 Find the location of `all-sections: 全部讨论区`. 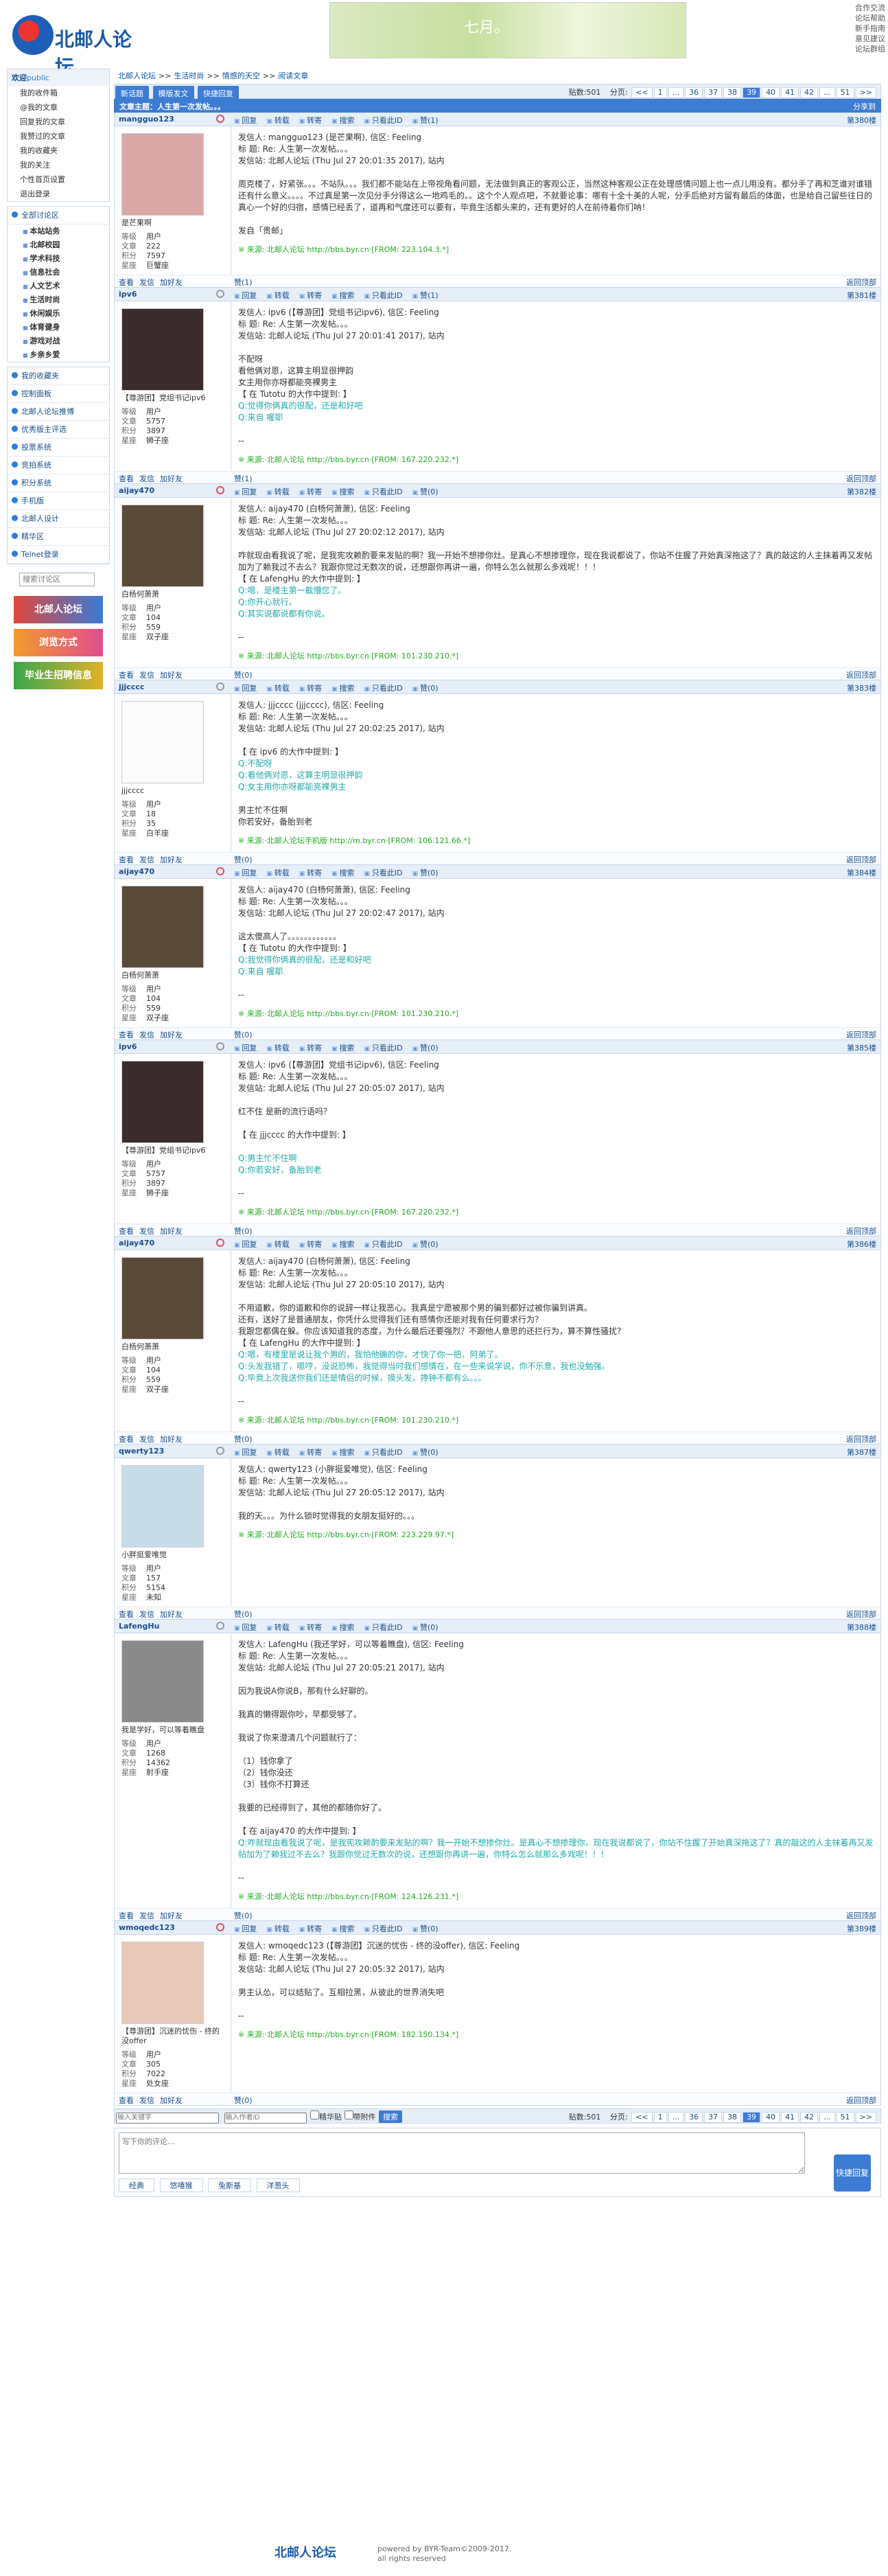

all-sections: 全部讨论区 is located at coordinates (59, 216).